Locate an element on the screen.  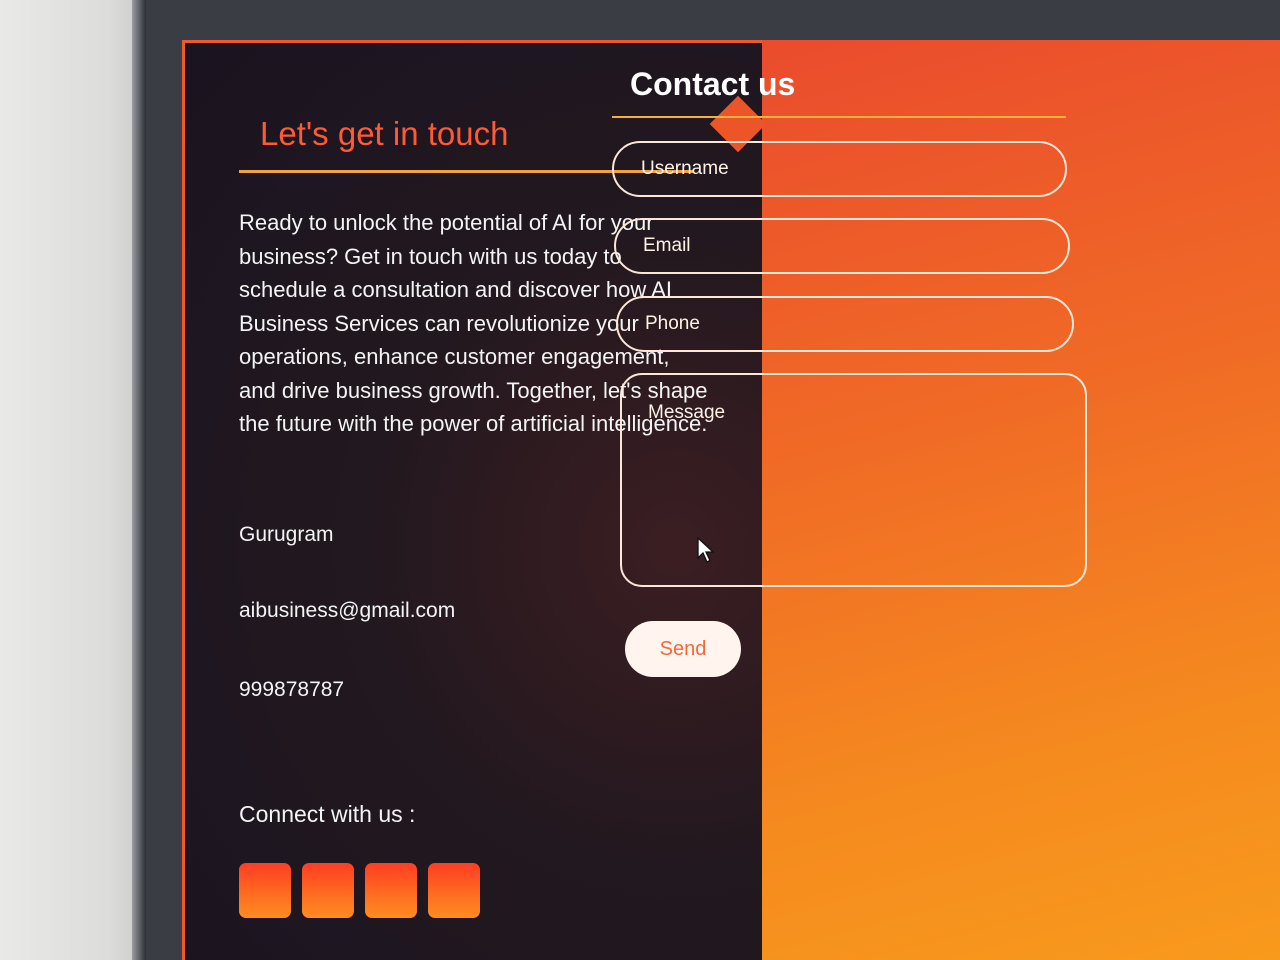
phone-text: 999878787 is located at coordinates (292, 689).